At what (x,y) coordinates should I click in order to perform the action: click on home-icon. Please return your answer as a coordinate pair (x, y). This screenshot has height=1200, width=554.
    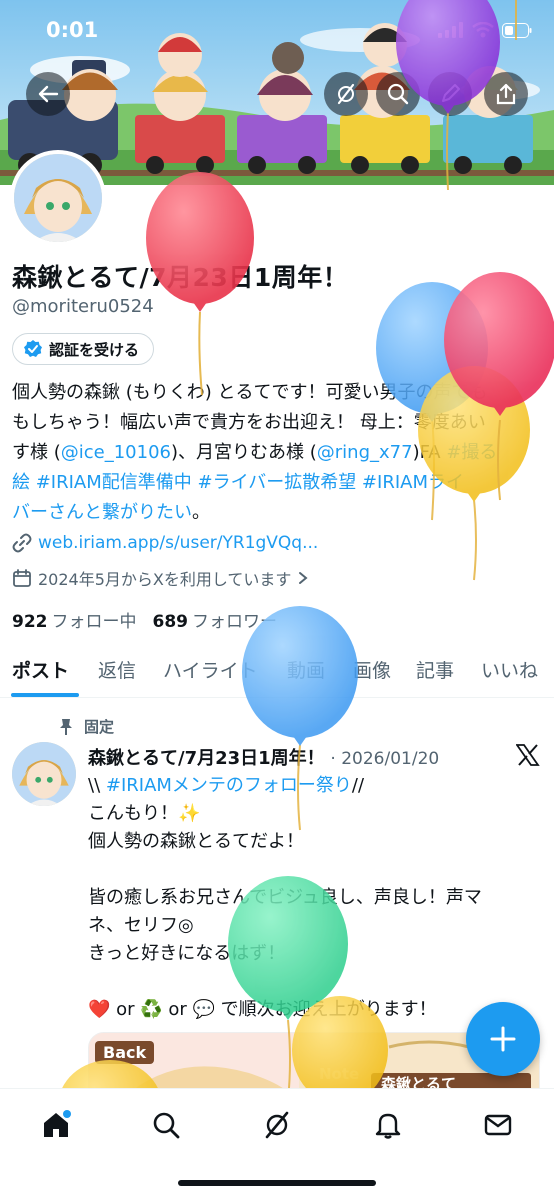
    Looking at the image, I should click on (57, 1123).